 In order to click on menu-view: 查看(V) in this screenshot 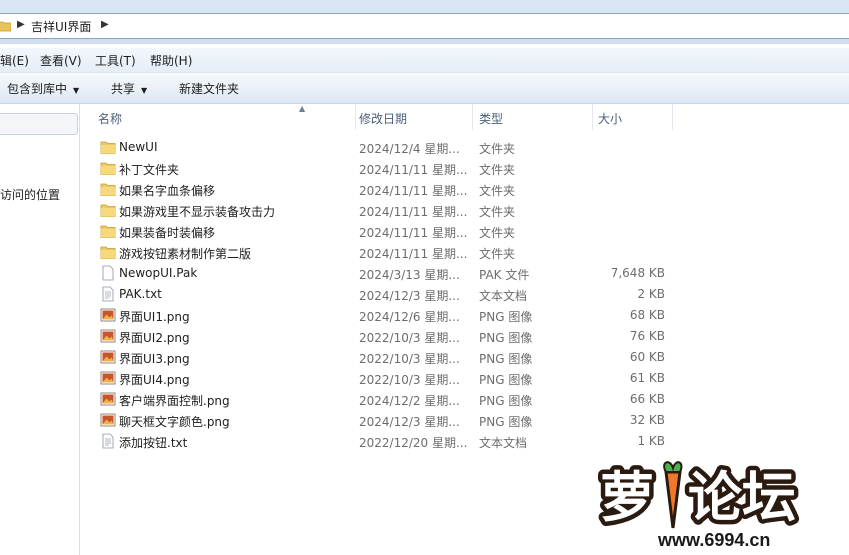, I will do `click(61, 60)`.